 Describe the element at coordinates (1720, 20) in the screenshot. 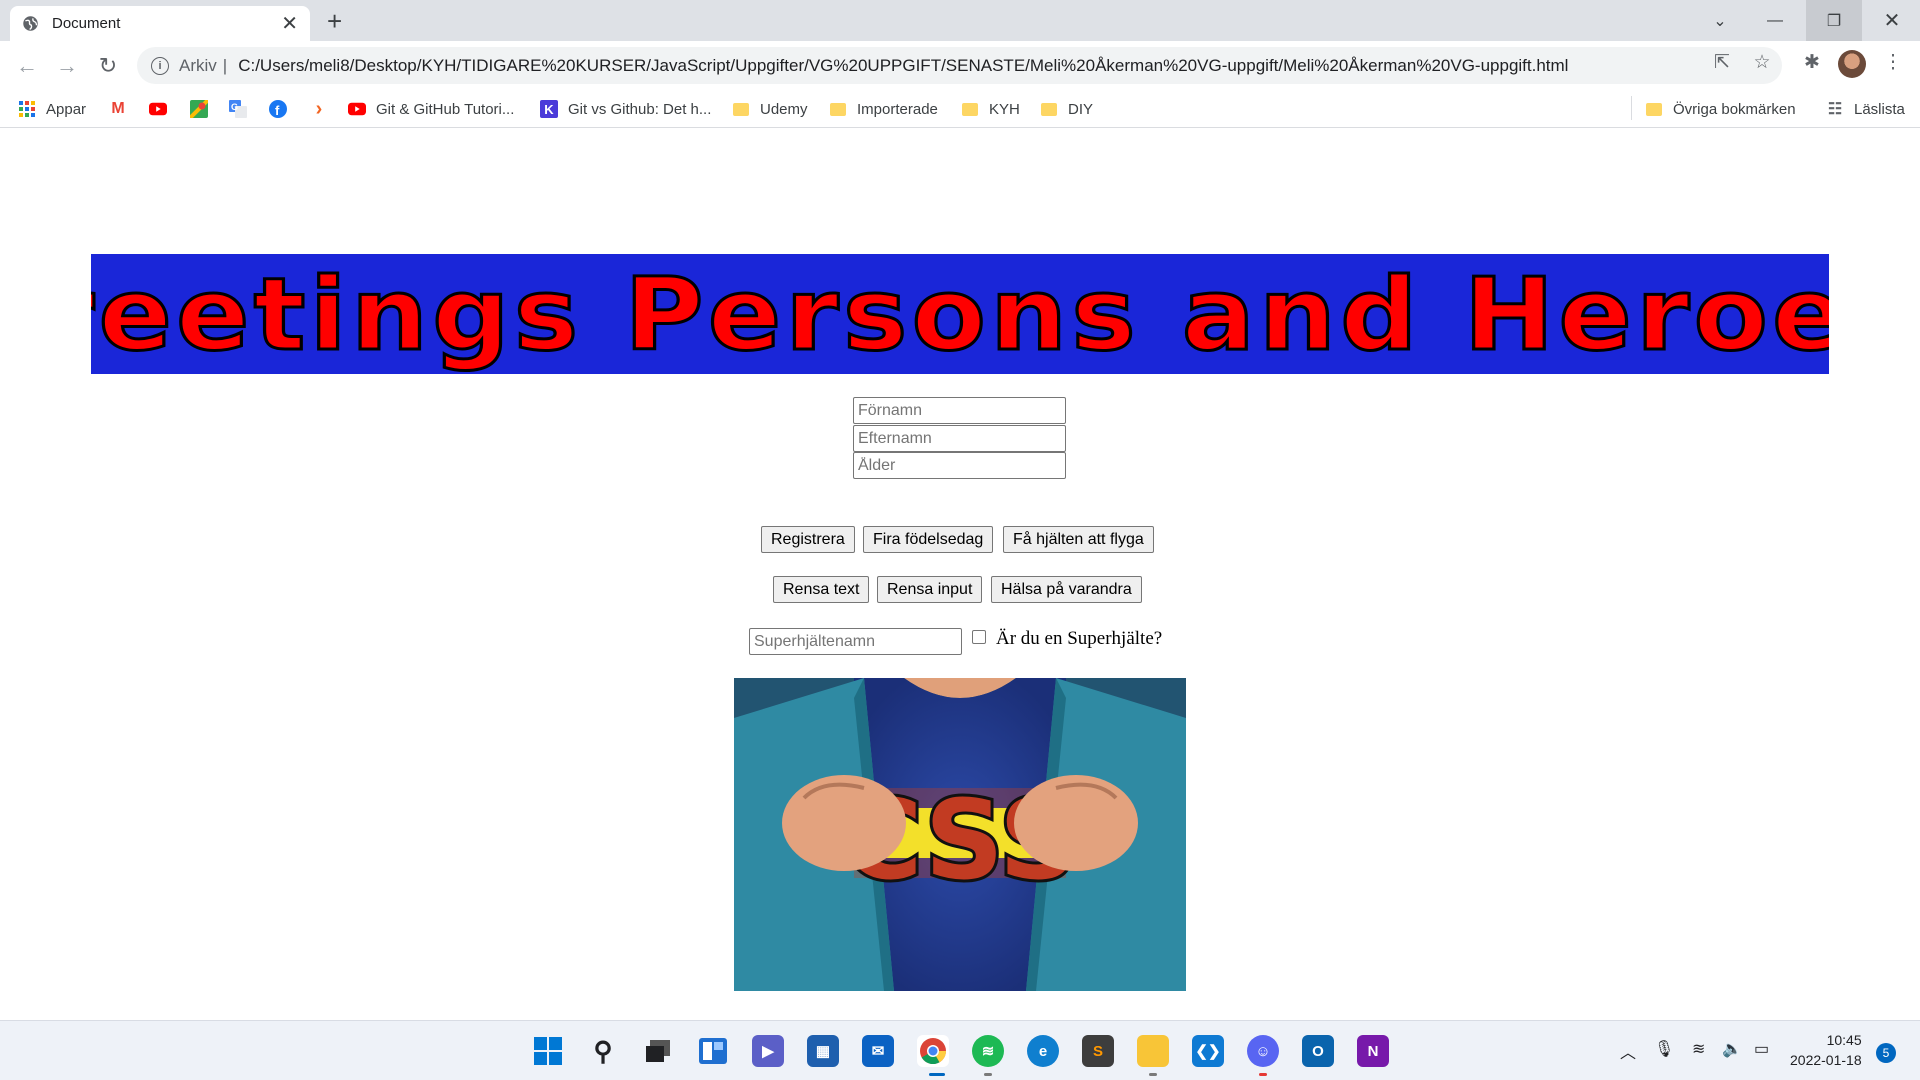

I see `tab-search-icon: ⌄` at that location.